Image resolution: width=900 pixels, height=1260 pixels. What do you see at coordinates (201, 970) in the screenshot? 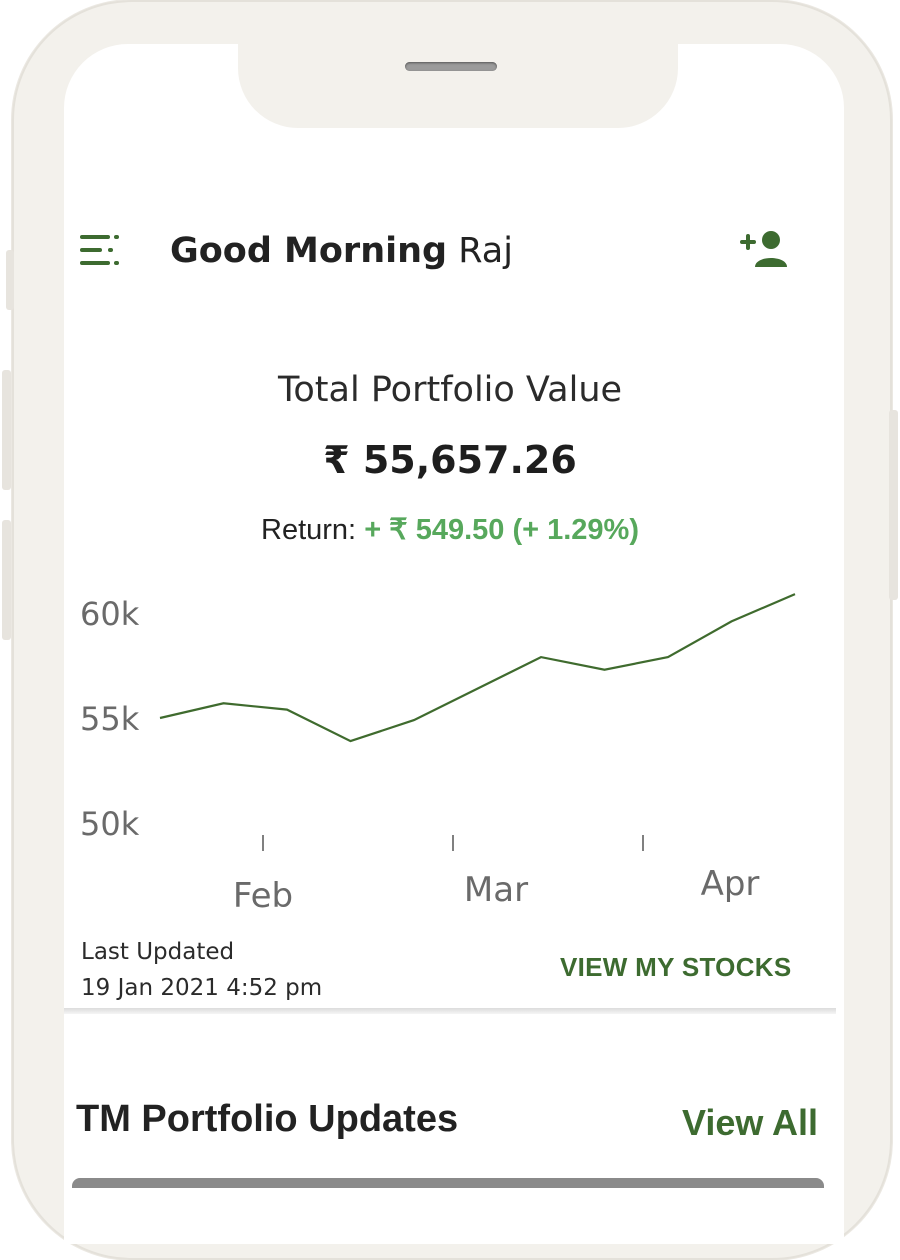
I see `last-updated: Last Updated 19 Jan 2021 4:52 pm` at bounding box center [201, 970].